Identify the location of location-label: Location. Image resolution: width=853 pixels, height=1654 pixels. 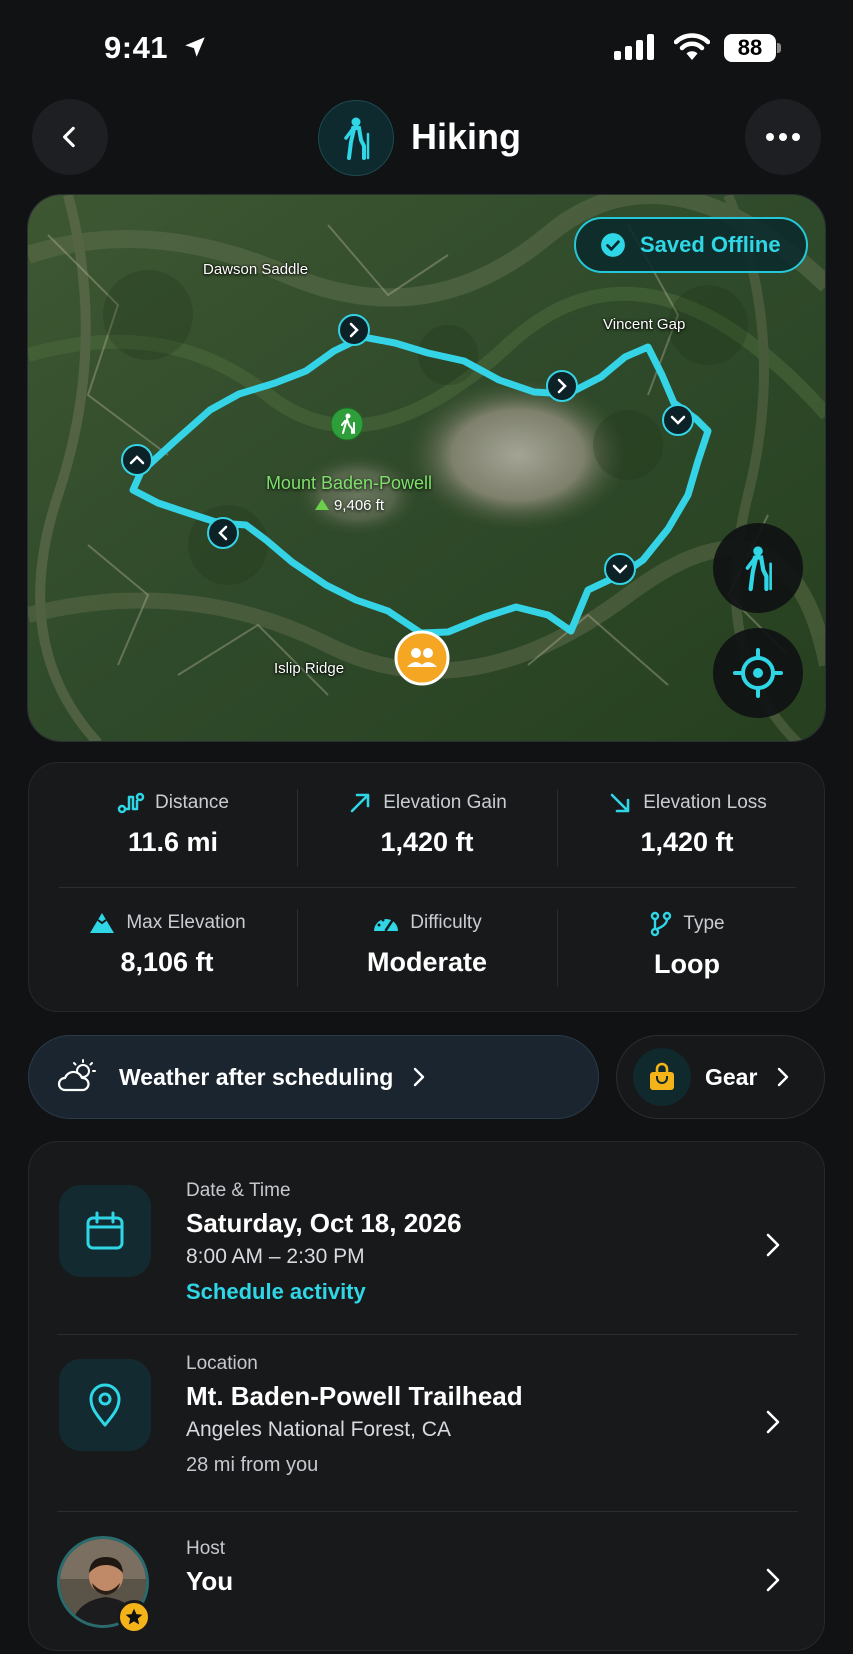
(222, 1363).